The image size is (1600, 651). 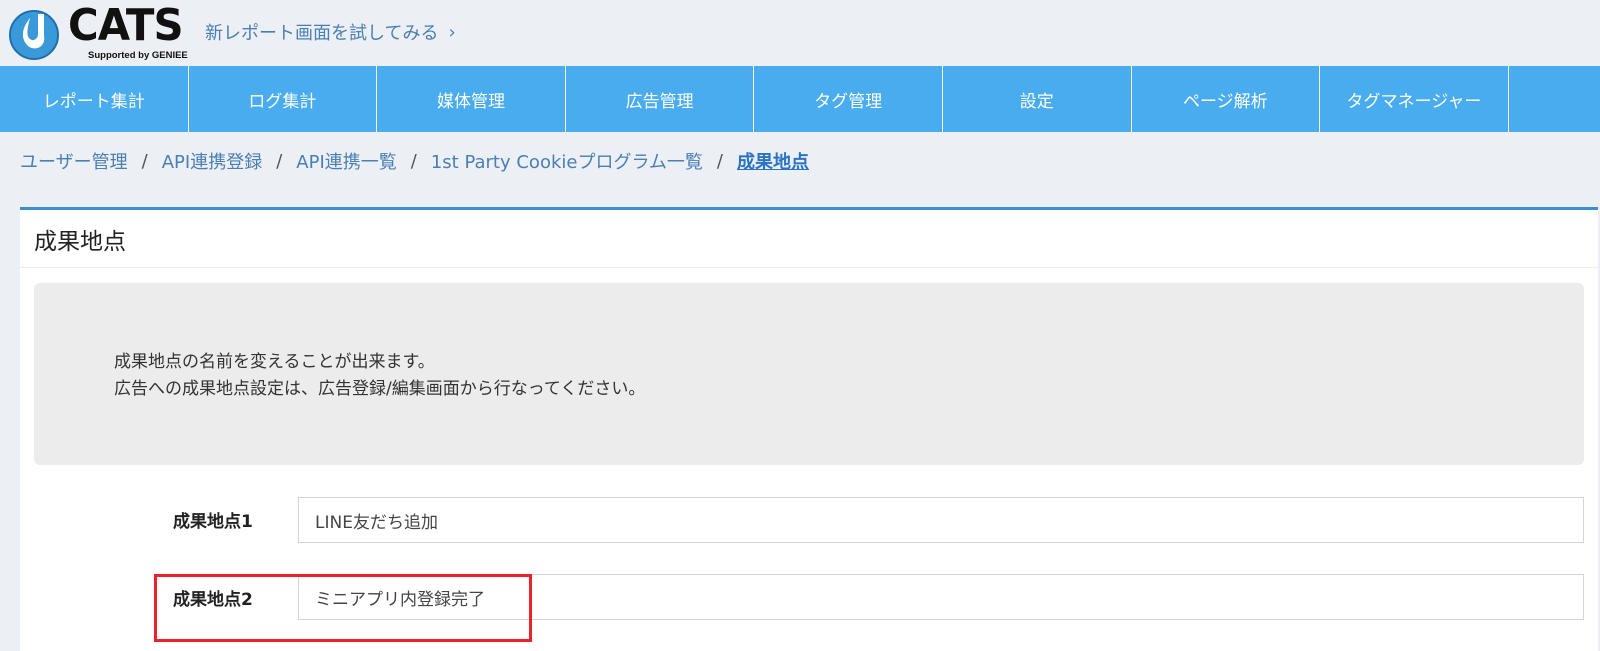 I want to click on nav-item-log: ログ集計, so click(x=283, y=99).